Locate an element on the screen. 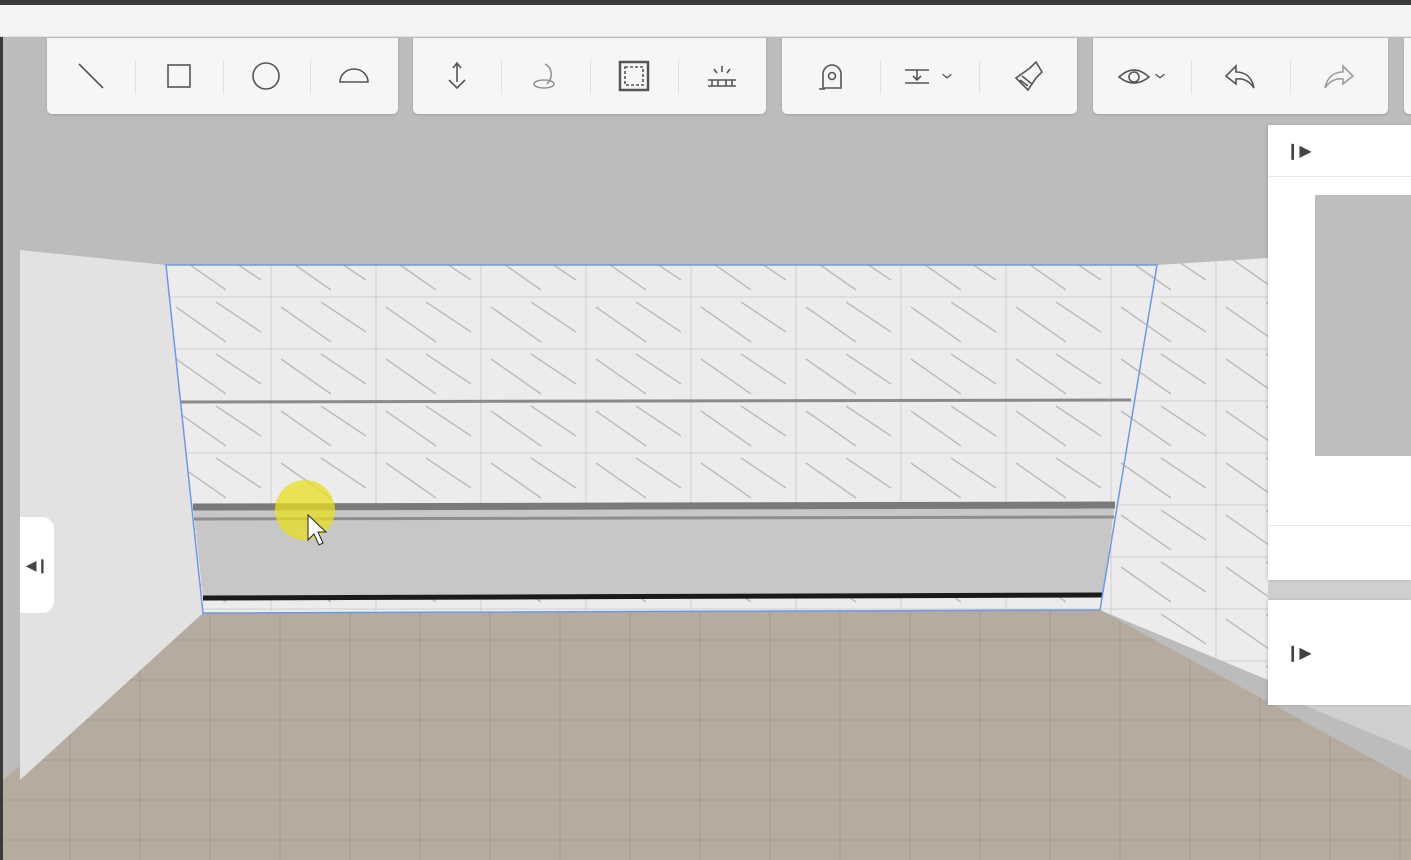 The height and width of the screenshot is (860, 1411). view-toolbar is located at coordinates (1240, 76).